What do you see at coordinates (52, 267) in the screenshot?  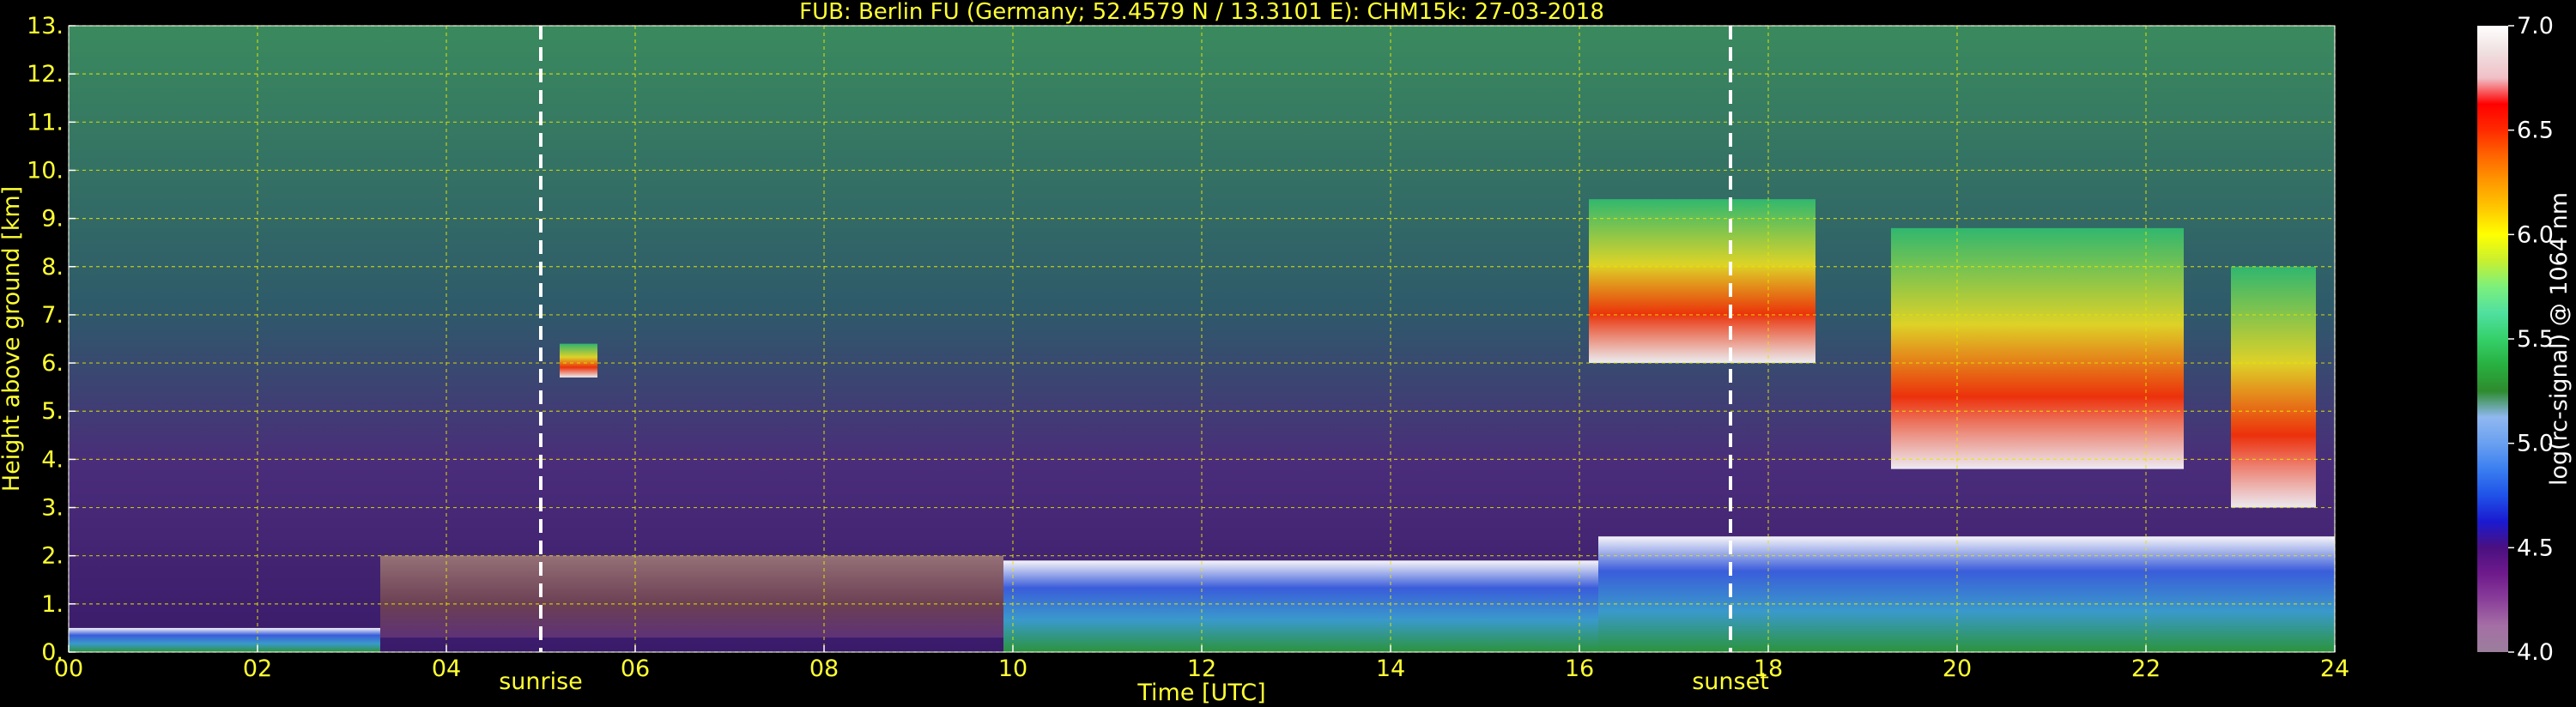 I see `y-tick-label: 8.` at bounding box center [52, 267].